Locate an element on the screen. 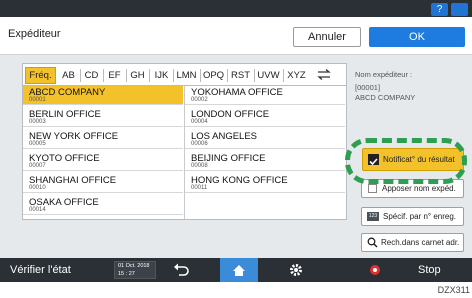 This screenshot has width=472, height=298. tab-lmn: LMN is located at coordinates (186, 75).